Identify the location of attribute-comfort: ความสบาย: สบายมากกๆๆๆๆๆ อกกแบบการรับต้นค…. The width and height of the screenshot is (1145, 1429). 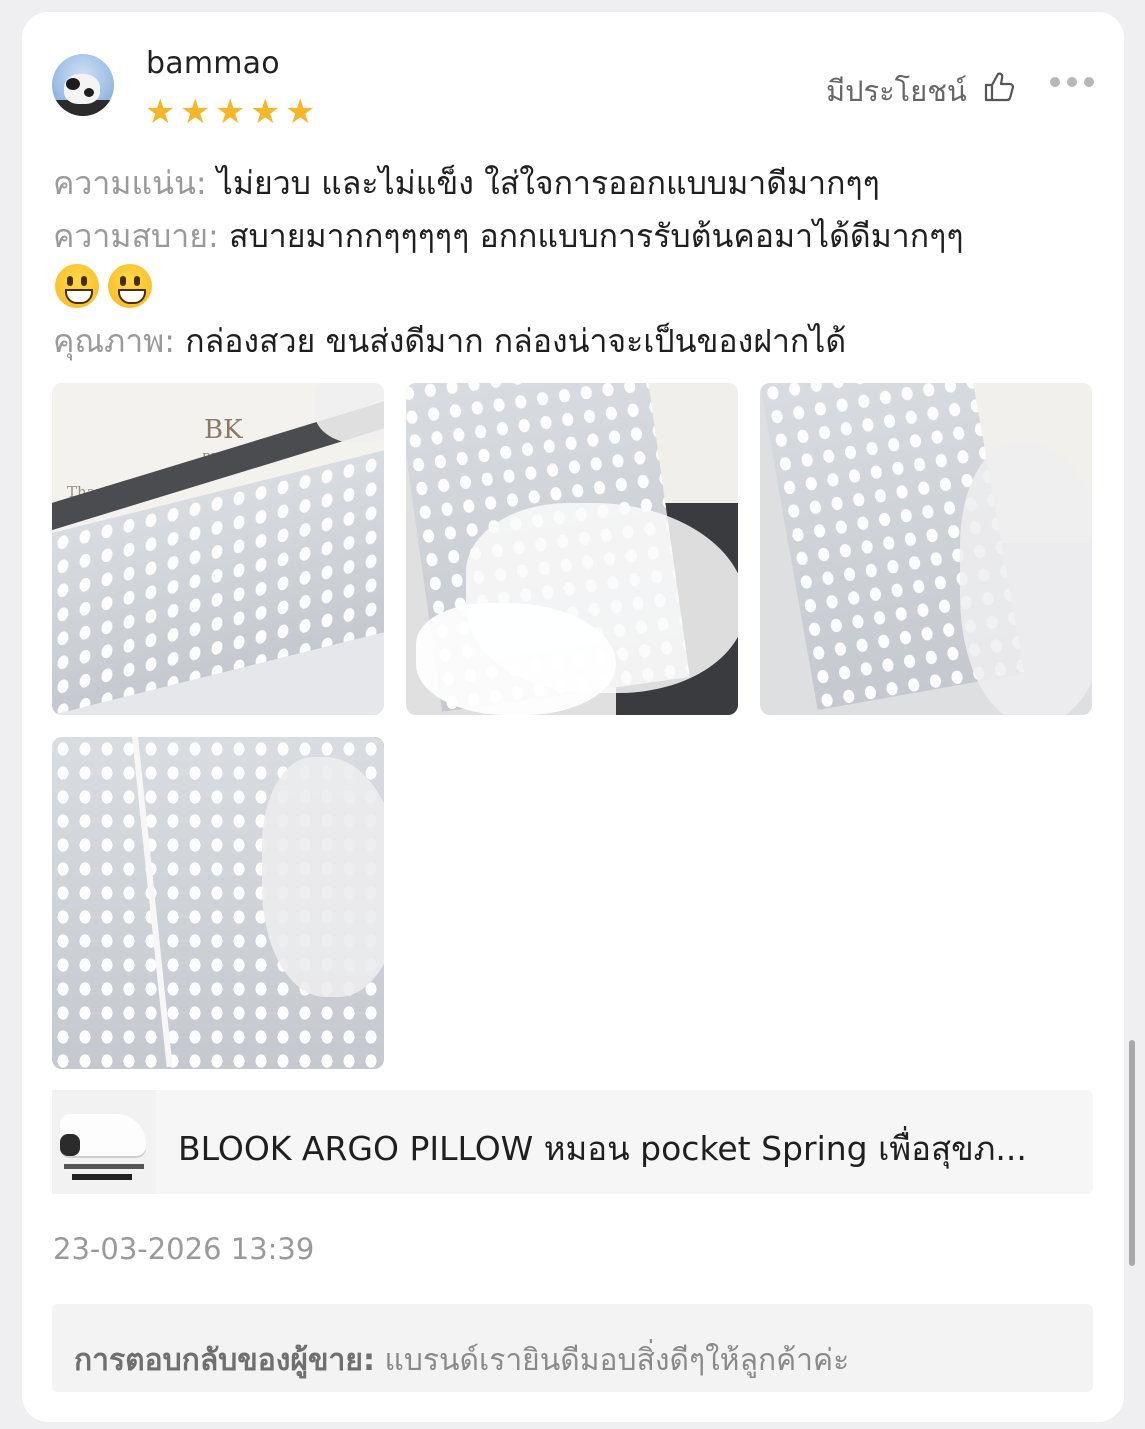
(508, 236).